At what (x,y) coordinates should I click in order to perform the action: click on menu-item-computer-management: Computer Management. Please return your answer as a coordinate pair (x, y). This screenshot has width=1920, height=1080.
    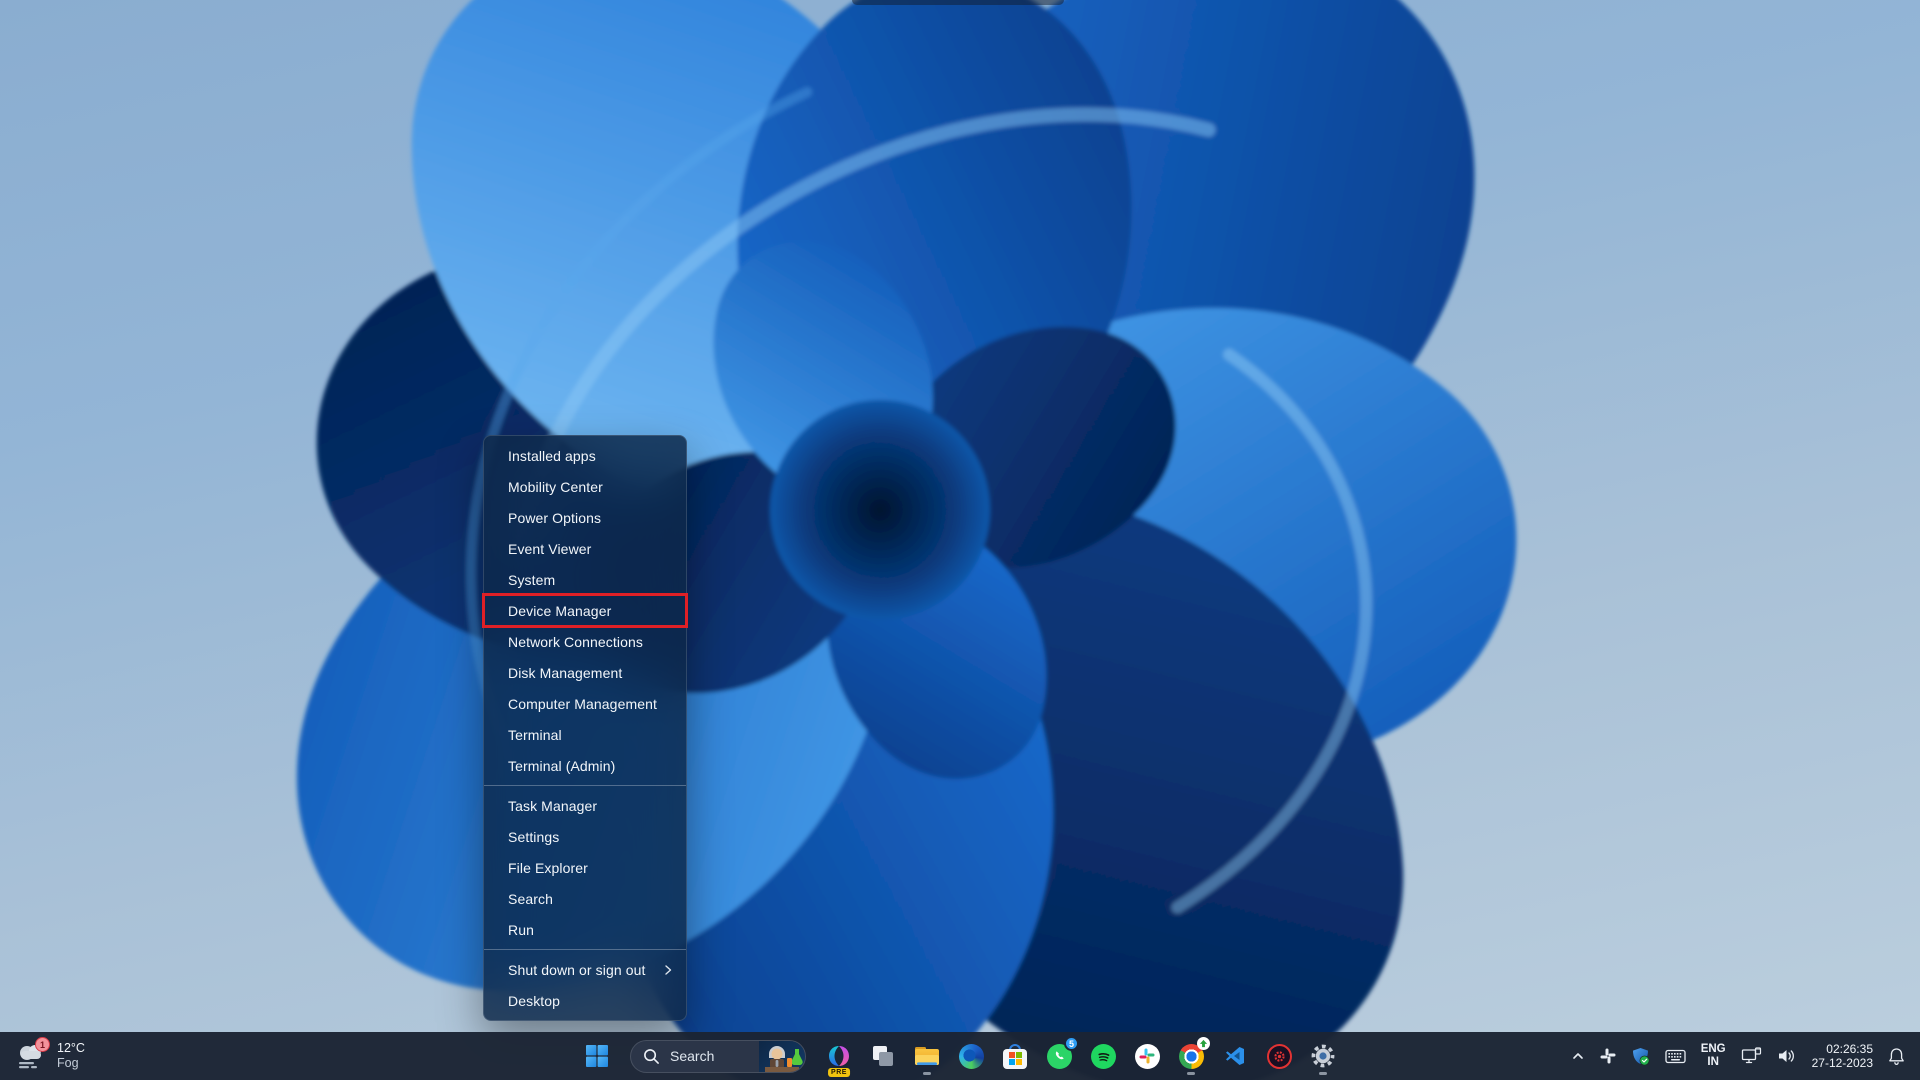
    Looking at the image, I should click on (585, 703).